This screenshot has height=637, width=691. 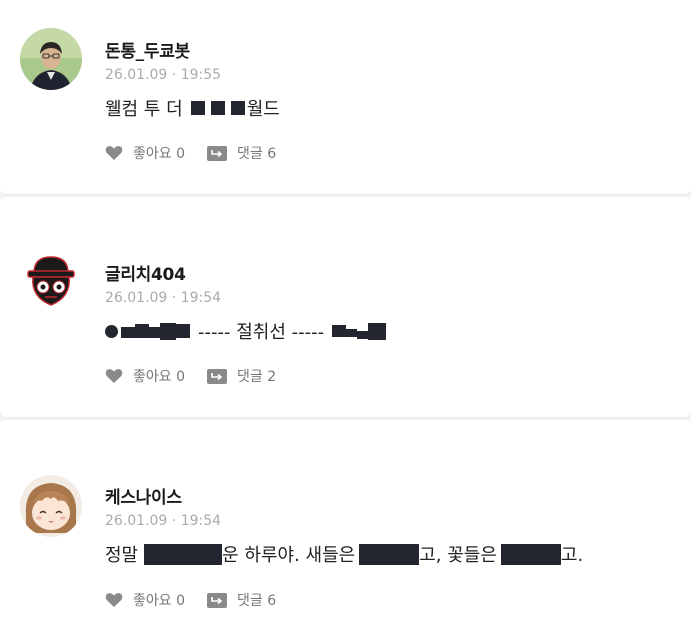 I want to click on comment-button: 댓글 2, so click(x=241, y=376).